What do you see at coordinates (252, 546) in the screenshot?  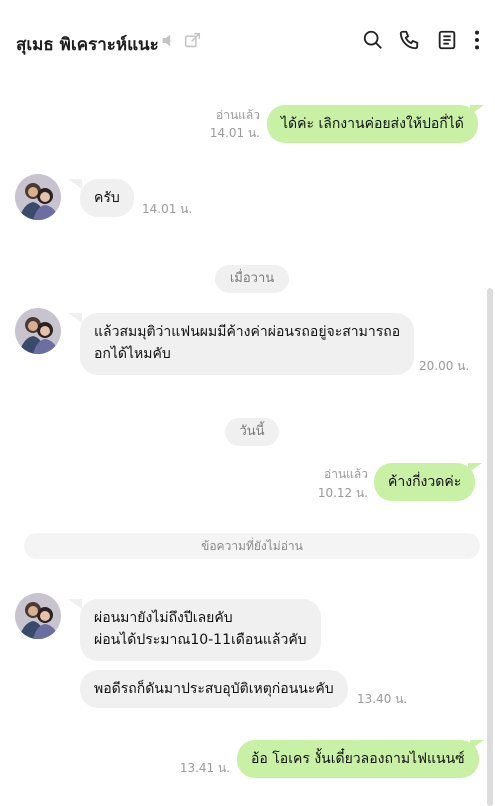 I see `unread-separator: ข้อความที่ยังไม่อ่าน` at bounding box center [252, 546].